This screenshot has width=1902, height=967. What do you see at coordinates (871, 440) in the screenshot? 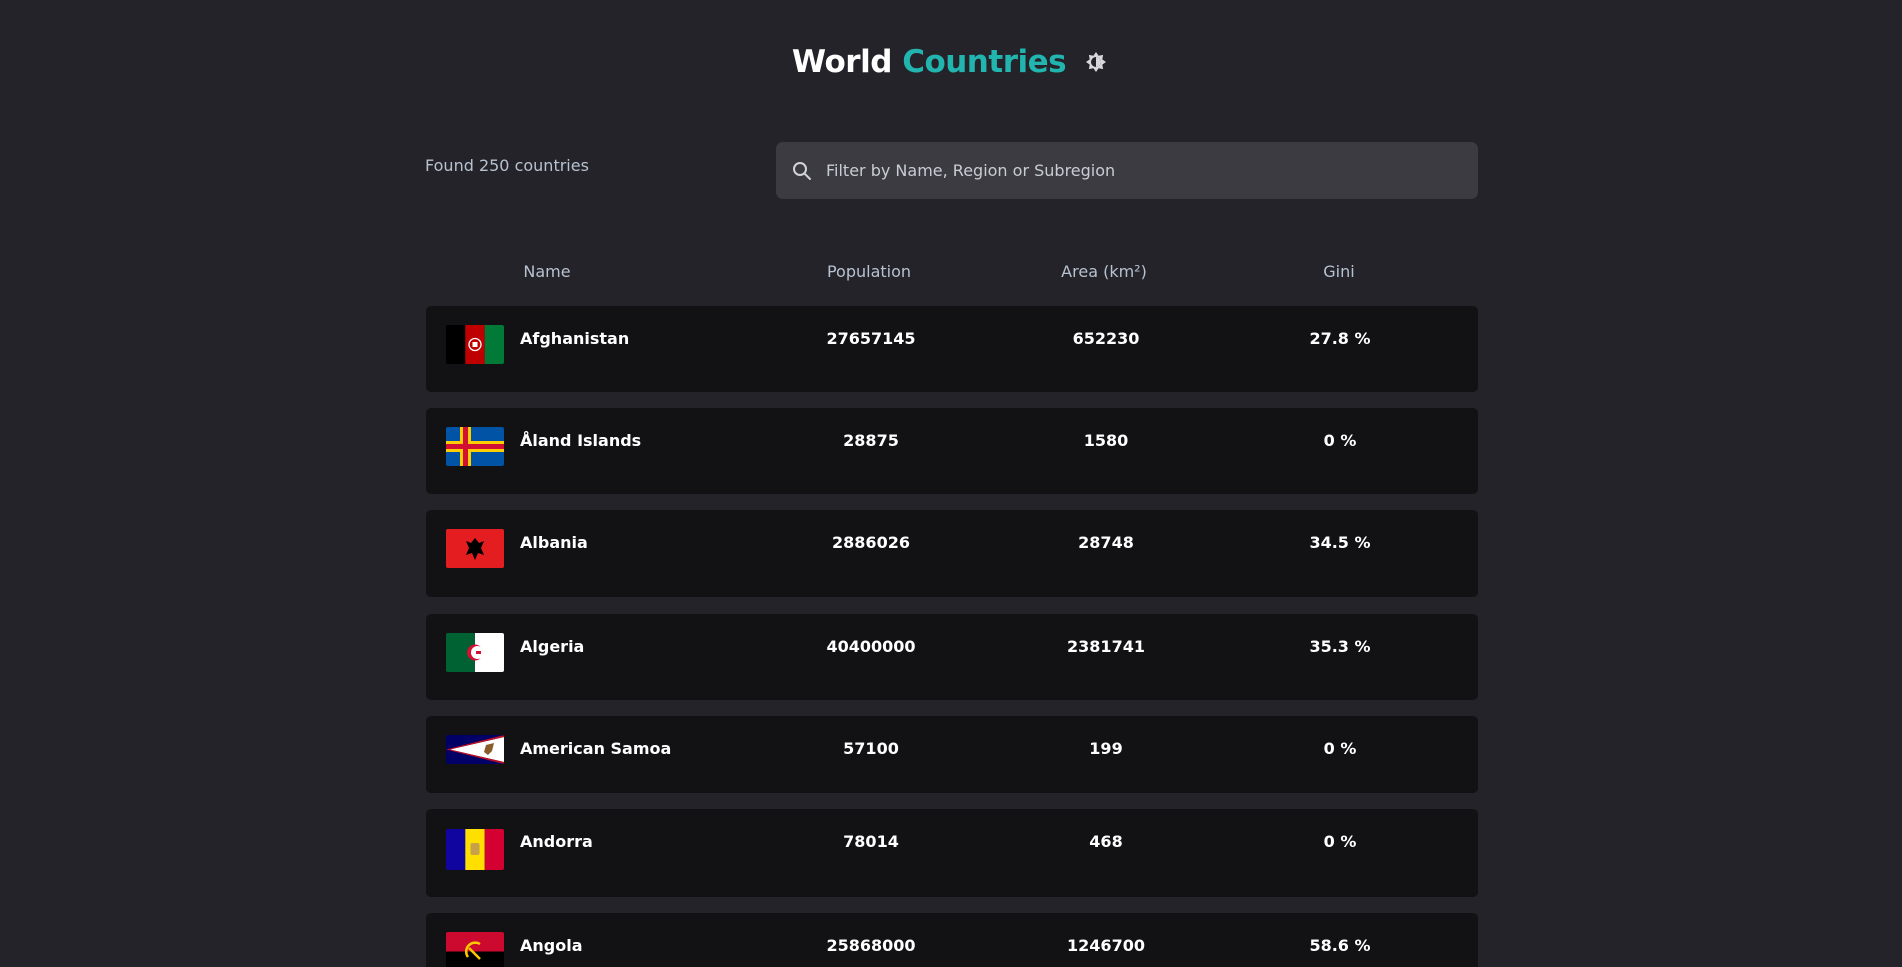
I see `country-population: 28875` at bounding box center [871, 440].